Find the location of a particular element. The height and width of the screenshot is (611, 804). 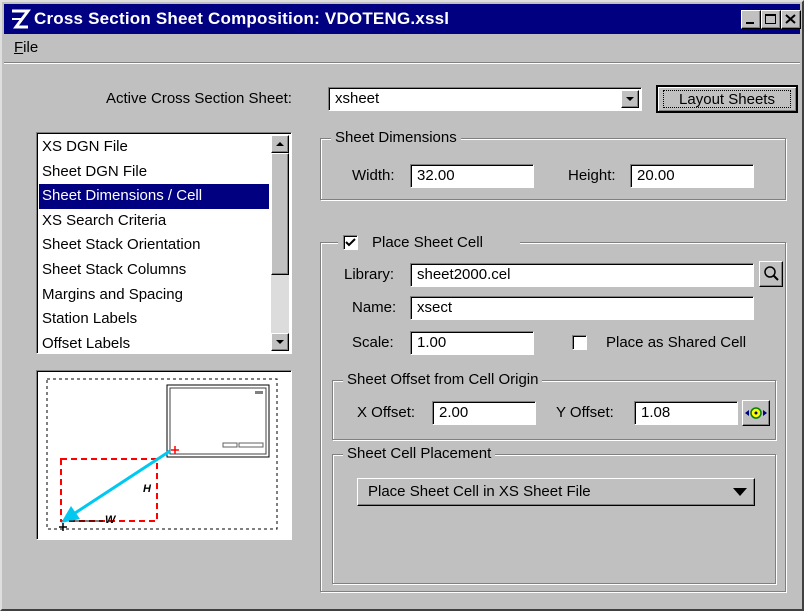

library-browse-button is located at coordinates (771, 274).